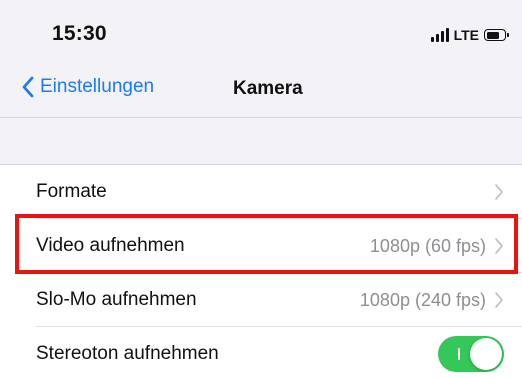  What do you see at coordinates (268, 88) in the screenshot?
I see `page-title: Kamera` at bounding box center [268, 88].